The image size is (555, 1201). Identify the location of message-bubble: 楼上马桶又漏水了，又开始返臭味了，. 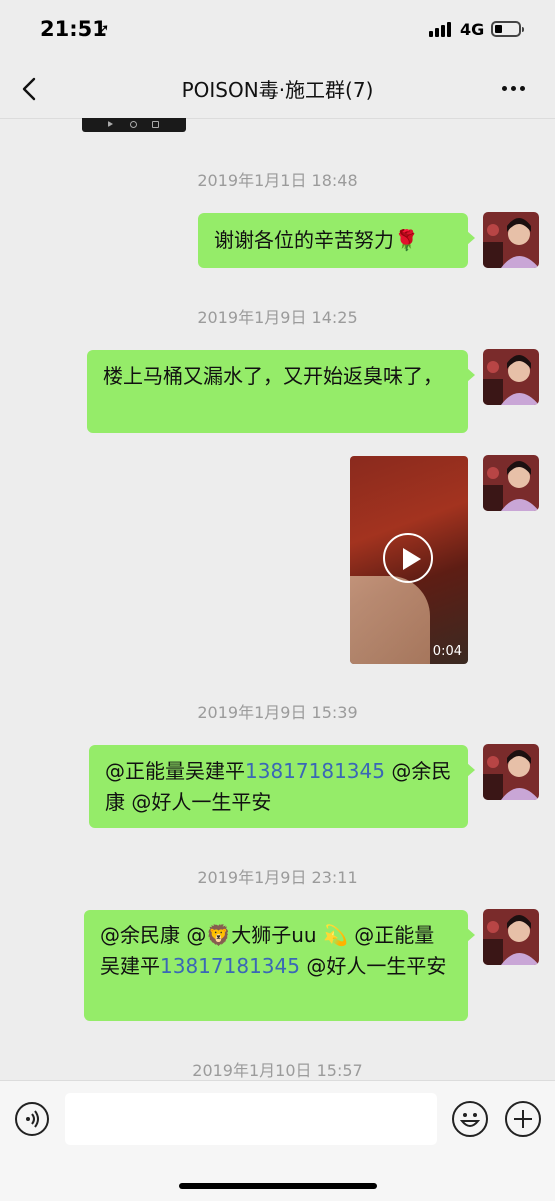
(281, 391).